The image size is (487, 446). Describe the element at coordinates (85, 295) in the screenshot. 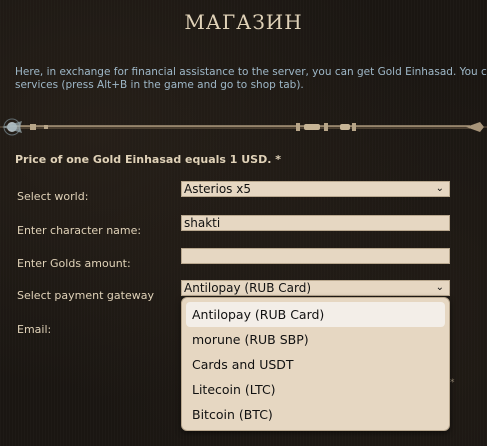

I see `gateway-label: Select payment gateway` at that location.